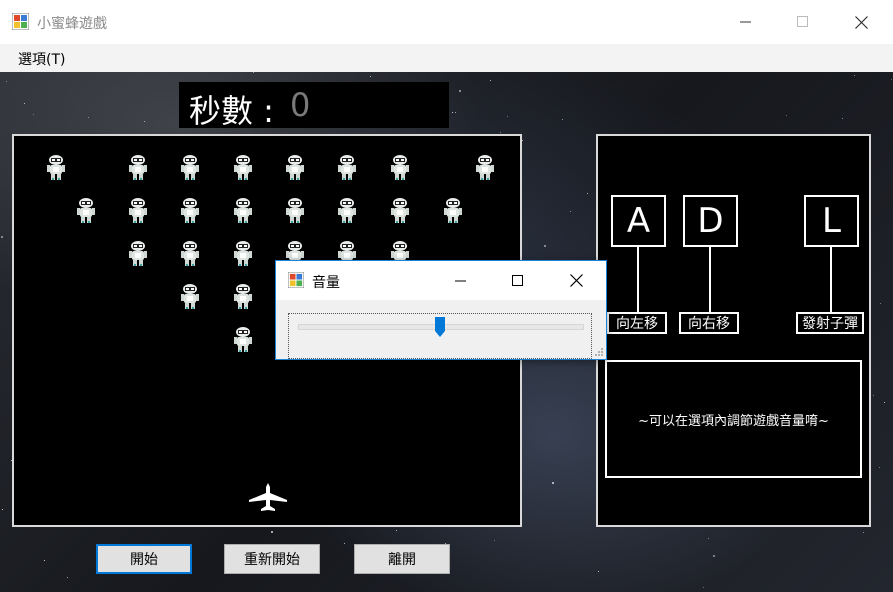  I want to click on key-a-label: 向左移, so click(637, 323).